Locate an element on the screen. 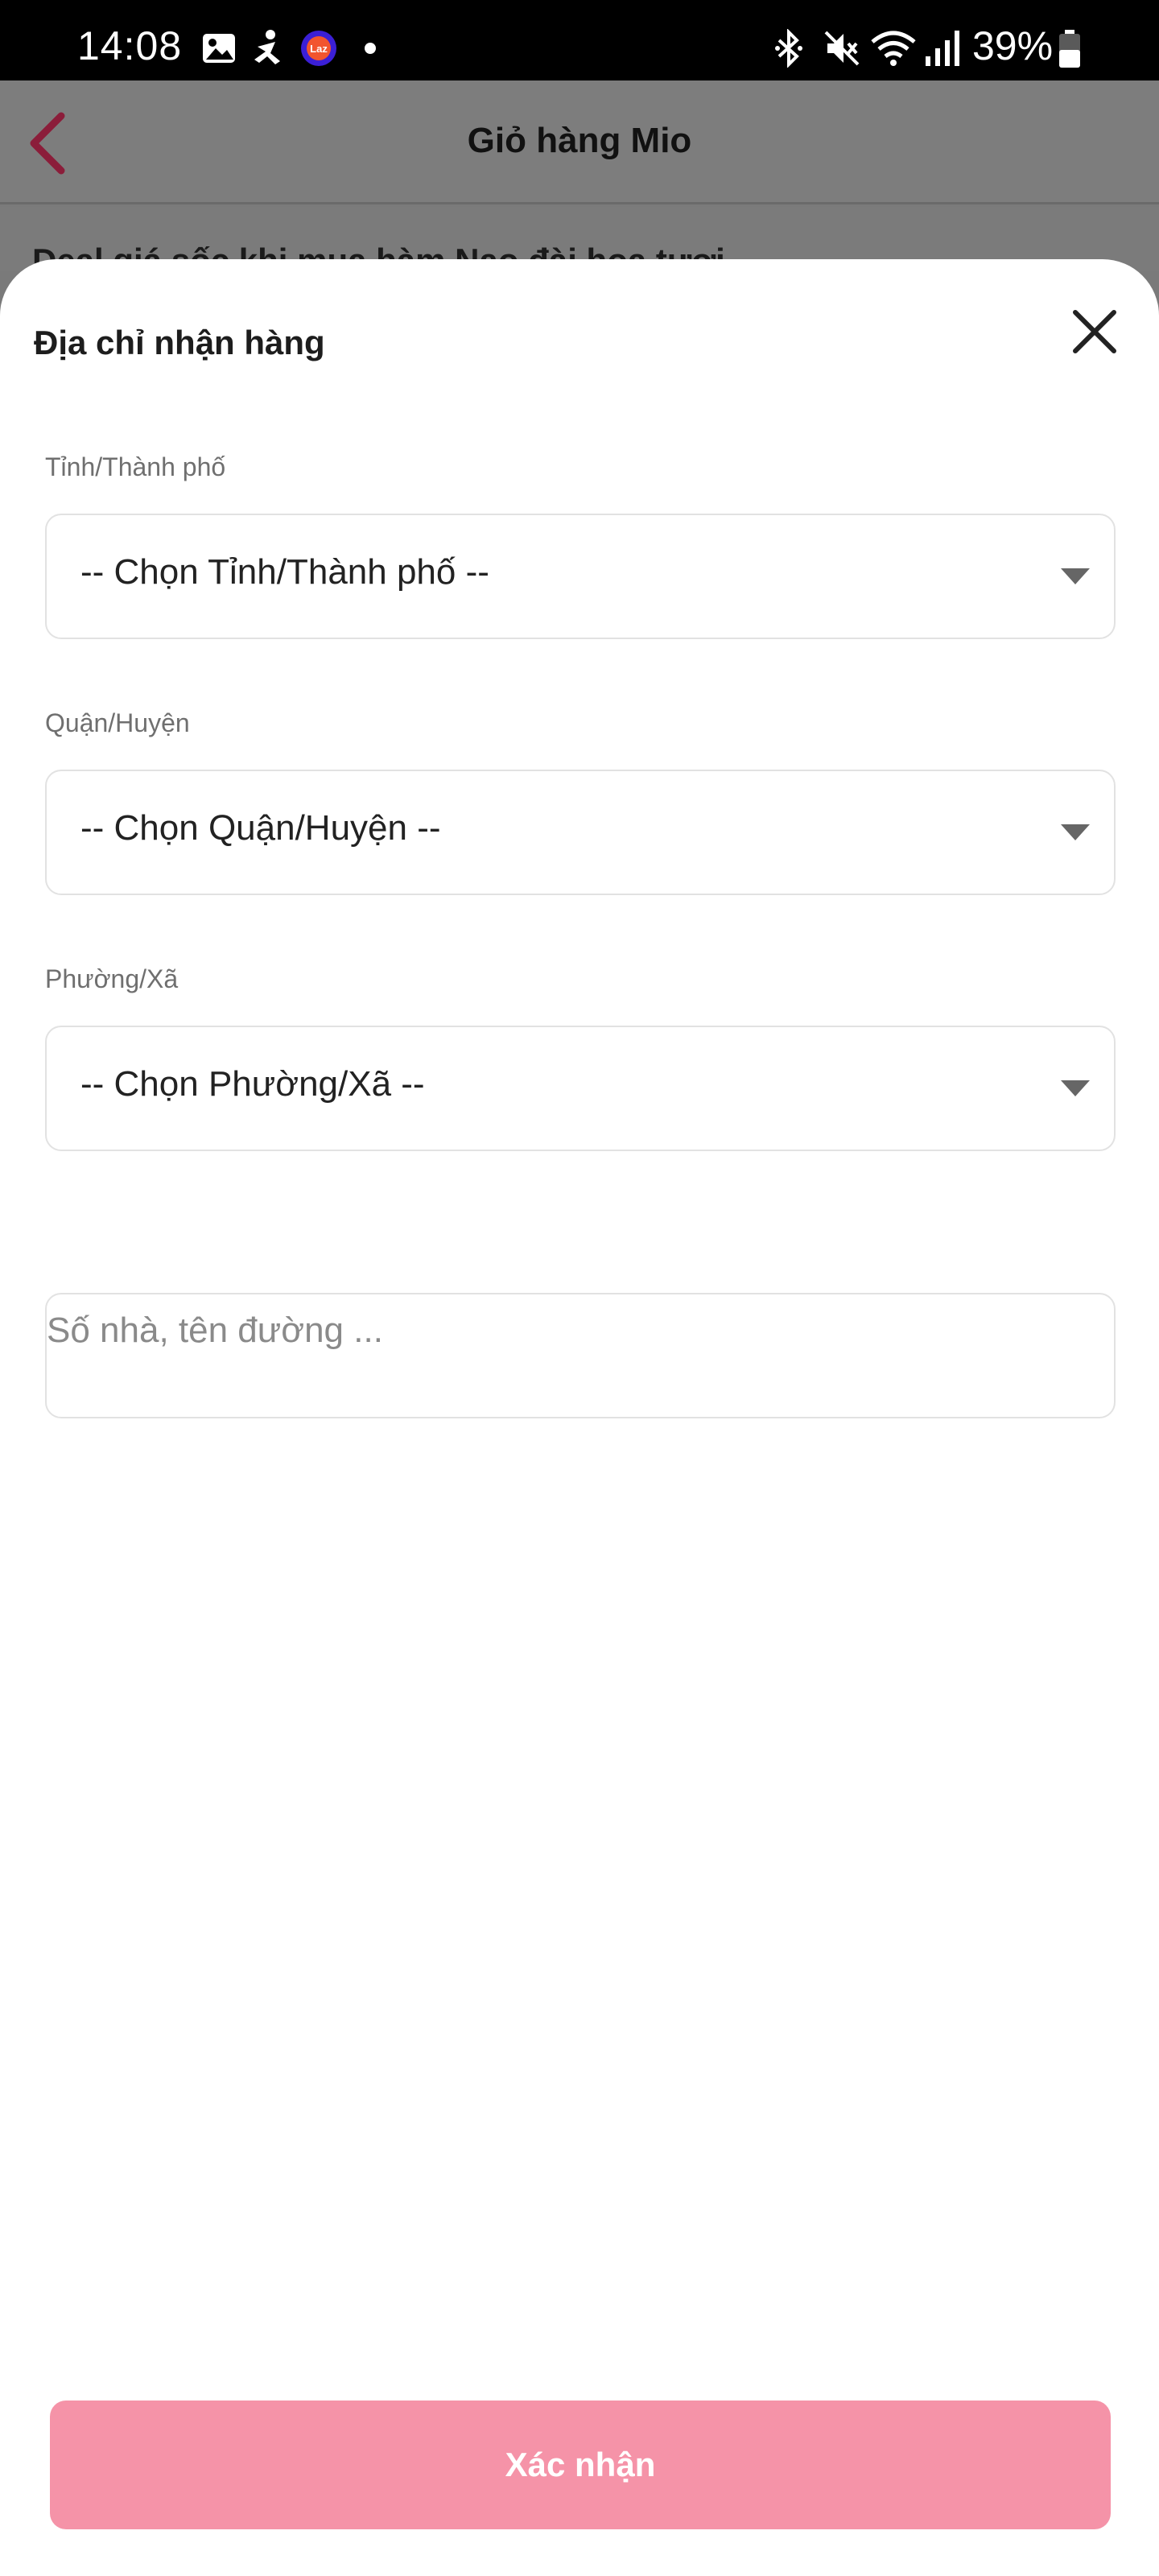 This screenshot has width=1159, height=2576. province-label: Tỉnh/Thành phố is located at coordinates (135, 466).